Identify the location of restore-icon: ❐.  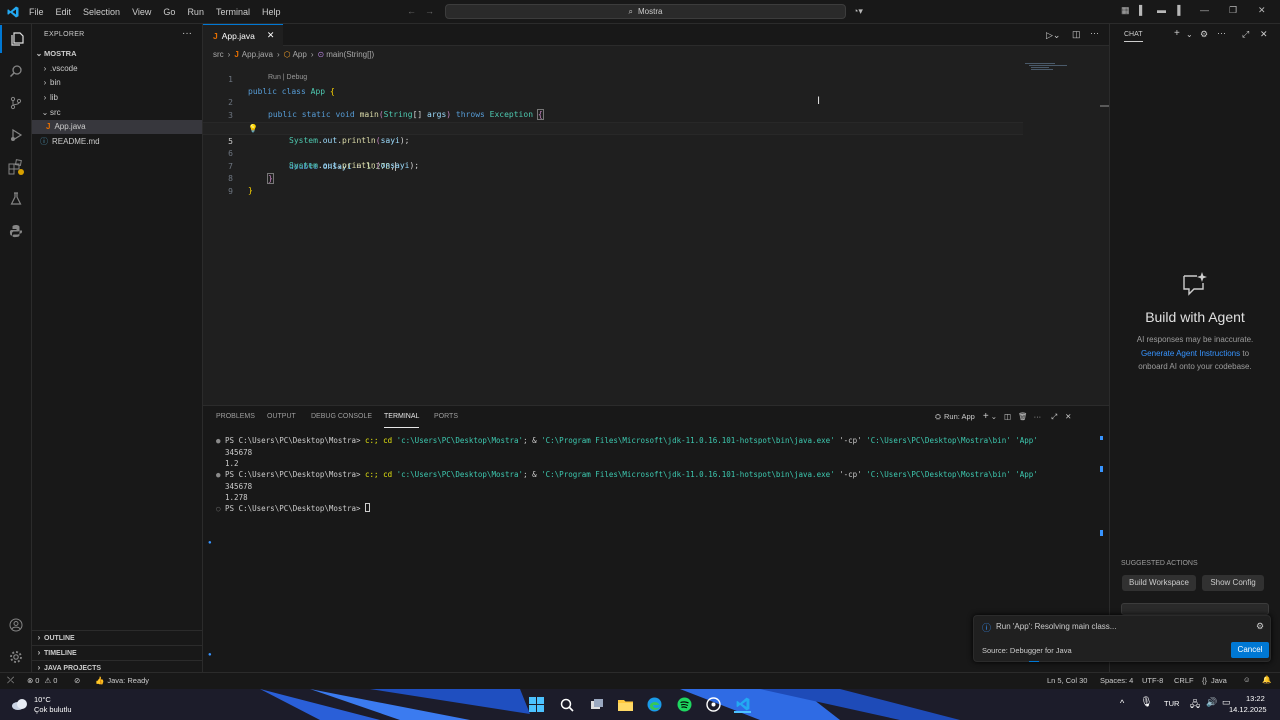
(1233, 10).